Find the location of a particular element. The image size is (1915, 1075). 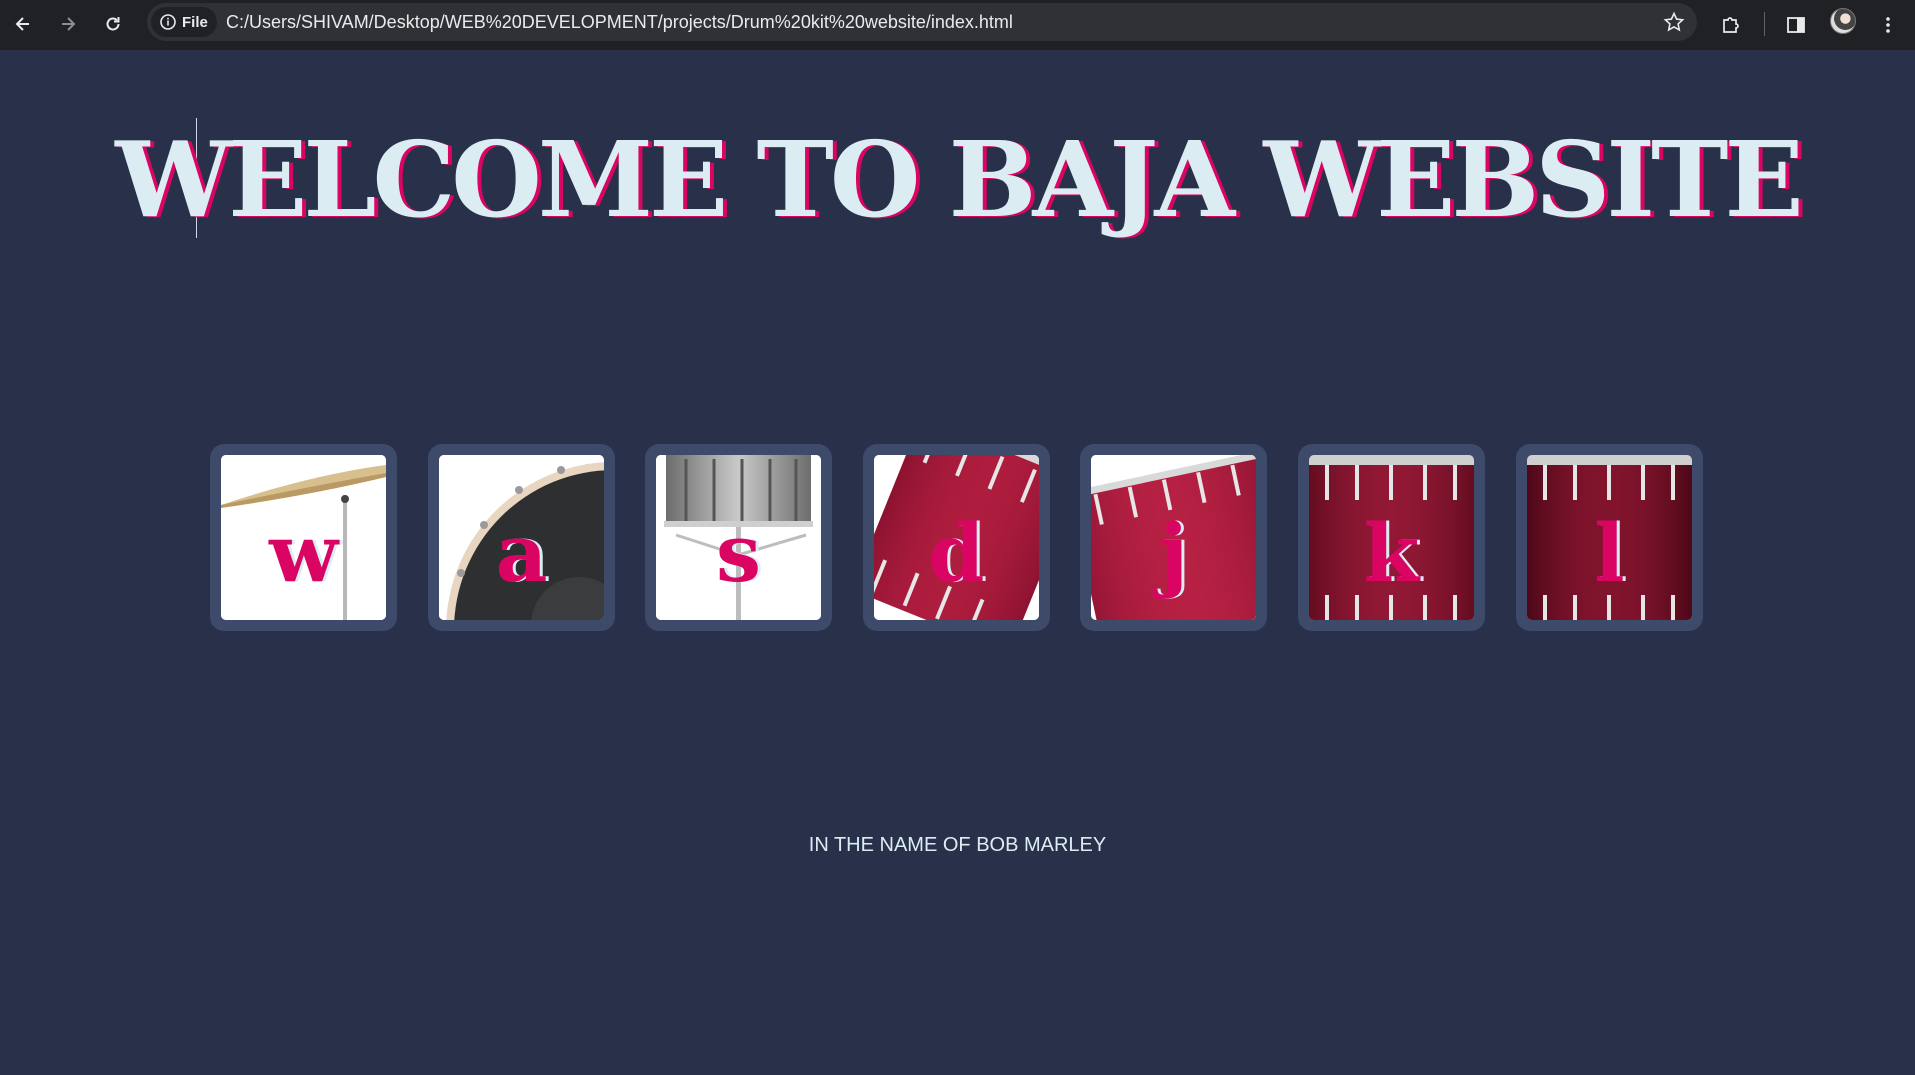

drum-button-d: d is located at coordinates (956, 537).